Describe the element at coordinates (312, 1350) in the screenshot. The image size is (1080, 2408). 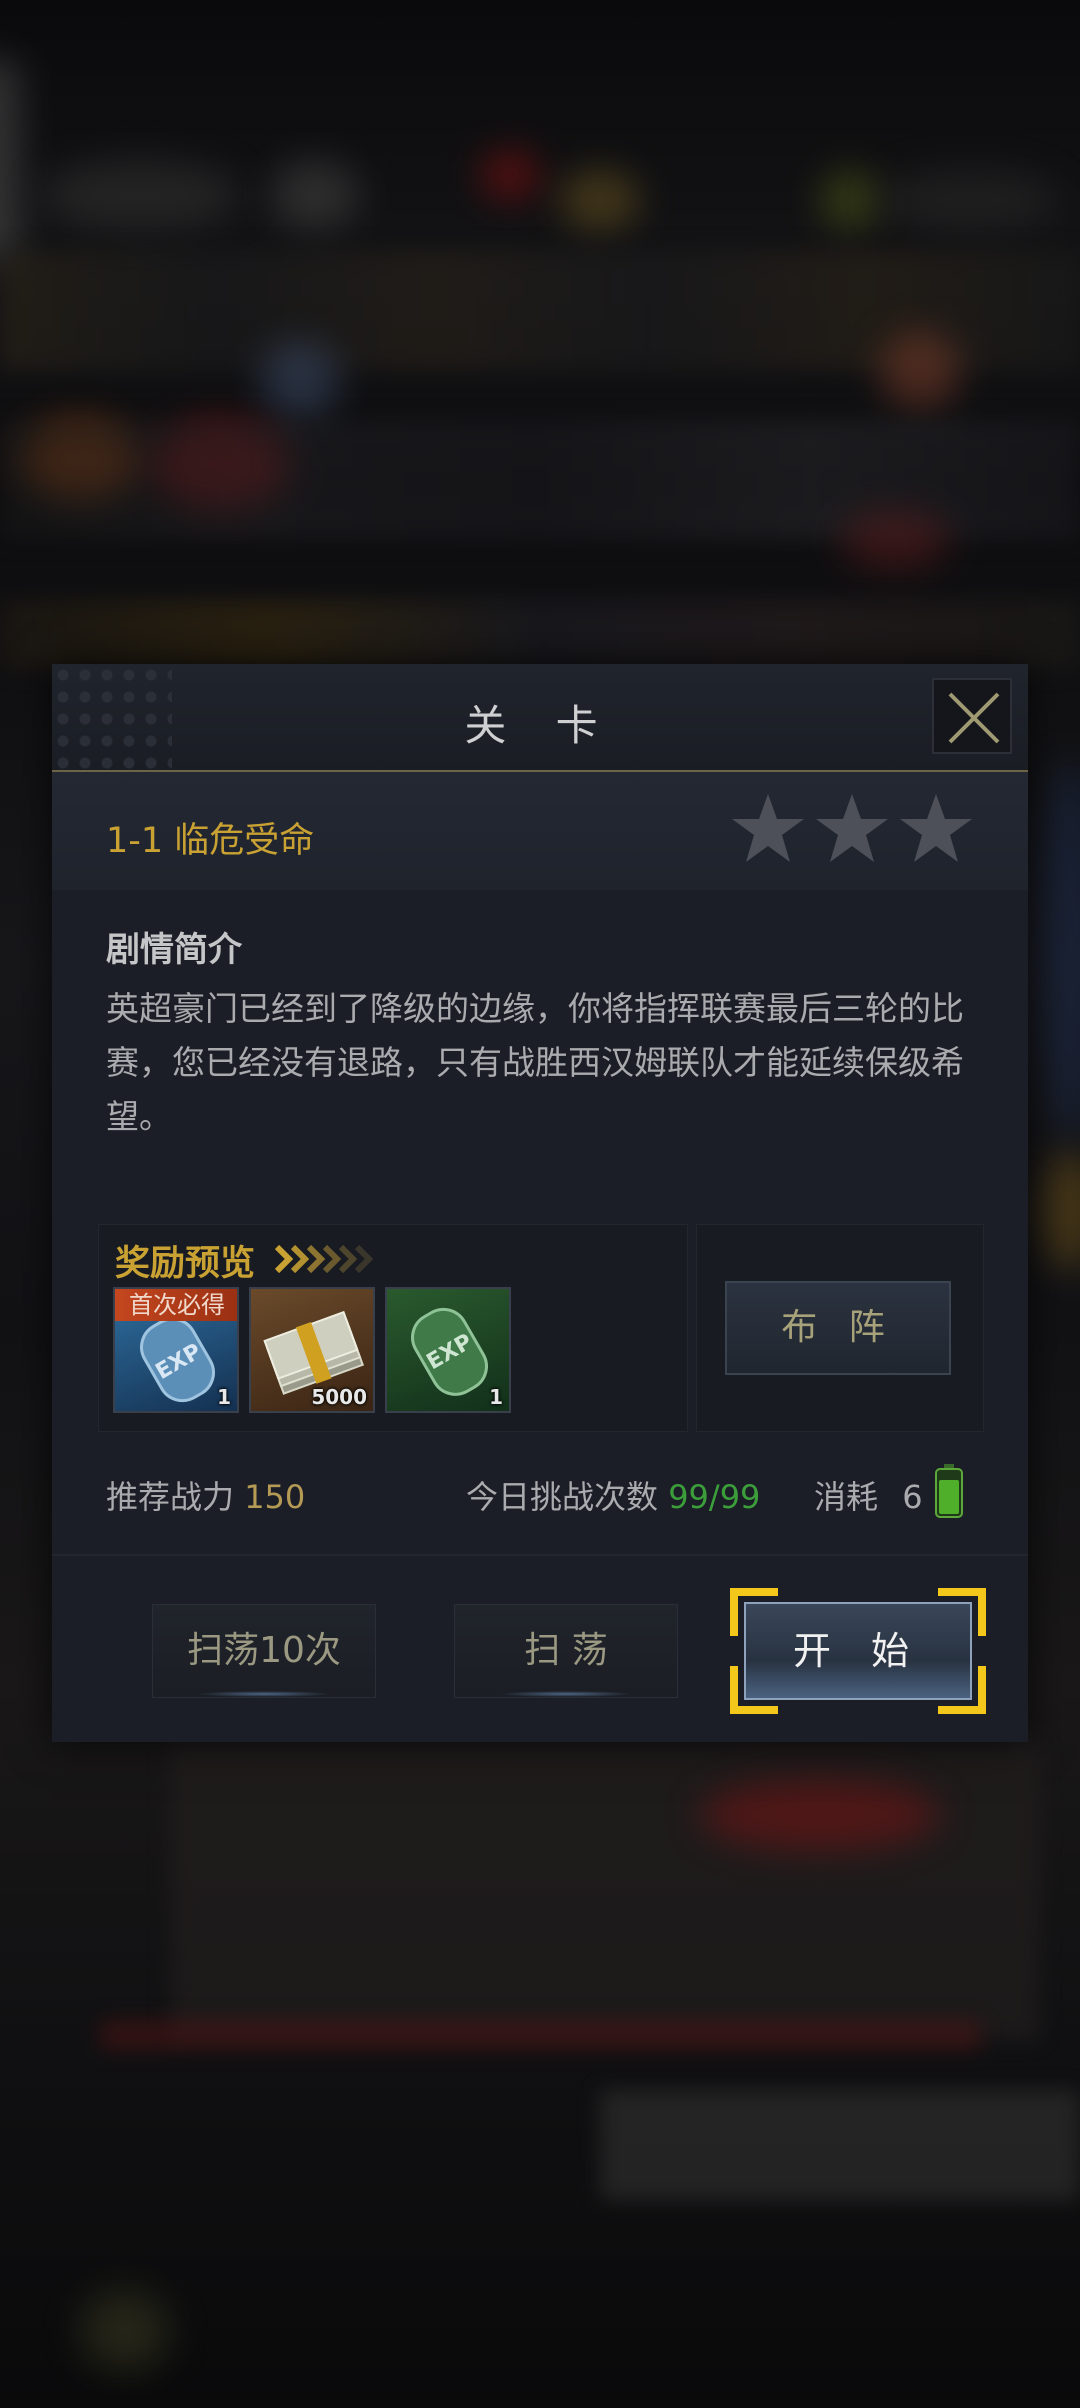
I see `reward-item-cash: 5000` at that location.